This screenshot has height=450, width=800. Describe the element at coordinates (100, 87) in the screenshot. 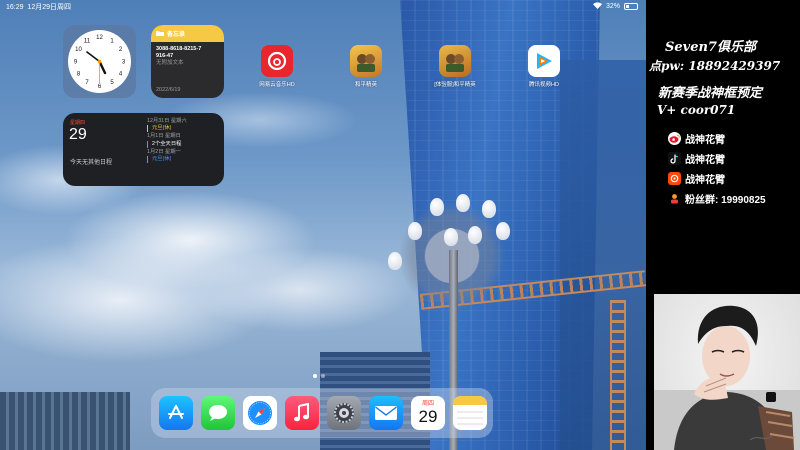

I see `svg-text: 6` at that location.